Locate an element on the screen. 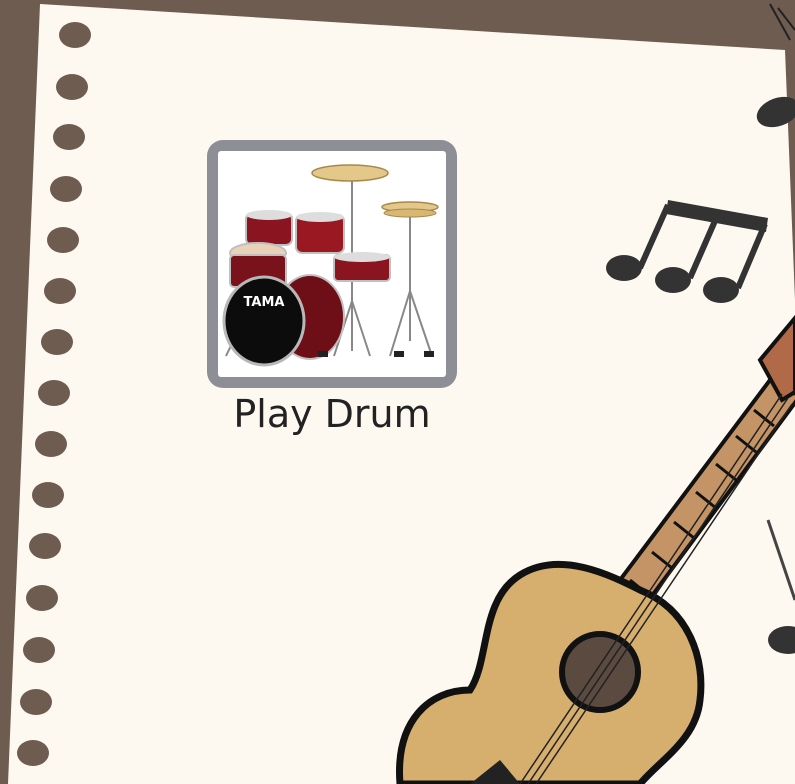 The height and width of the screenshot is (784, 795). play-drum-label: Play Drum is located at coordinates (332, 414).